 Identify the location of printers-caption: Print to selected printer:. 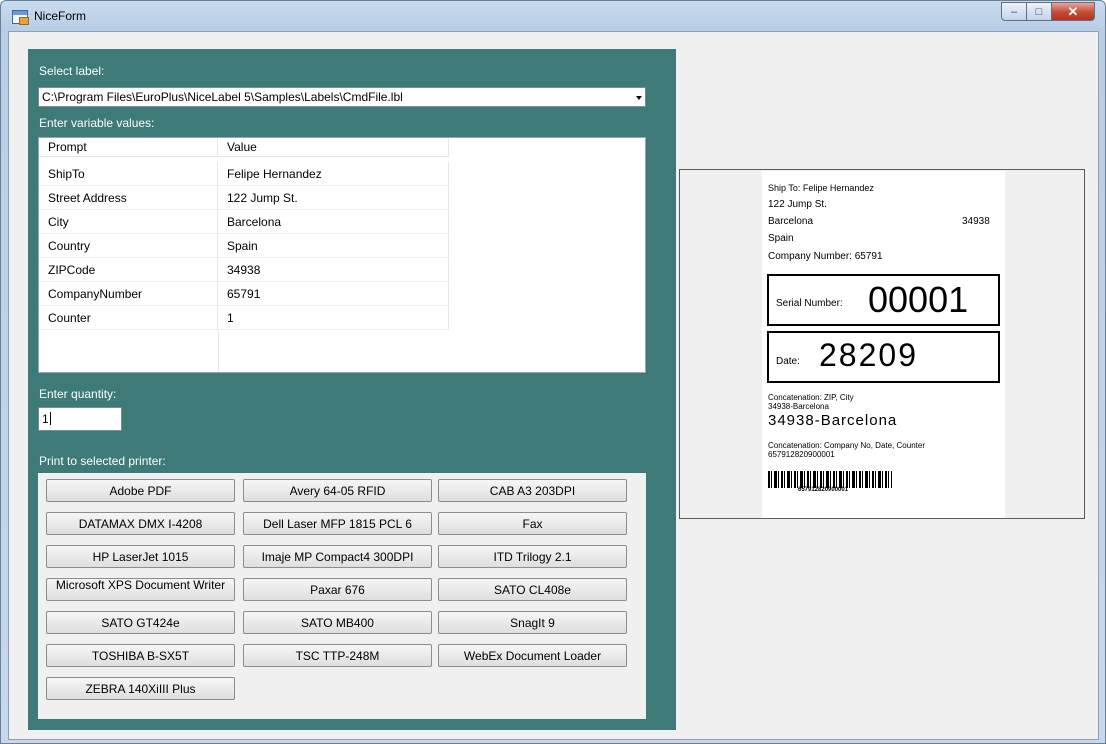
(102, 461).